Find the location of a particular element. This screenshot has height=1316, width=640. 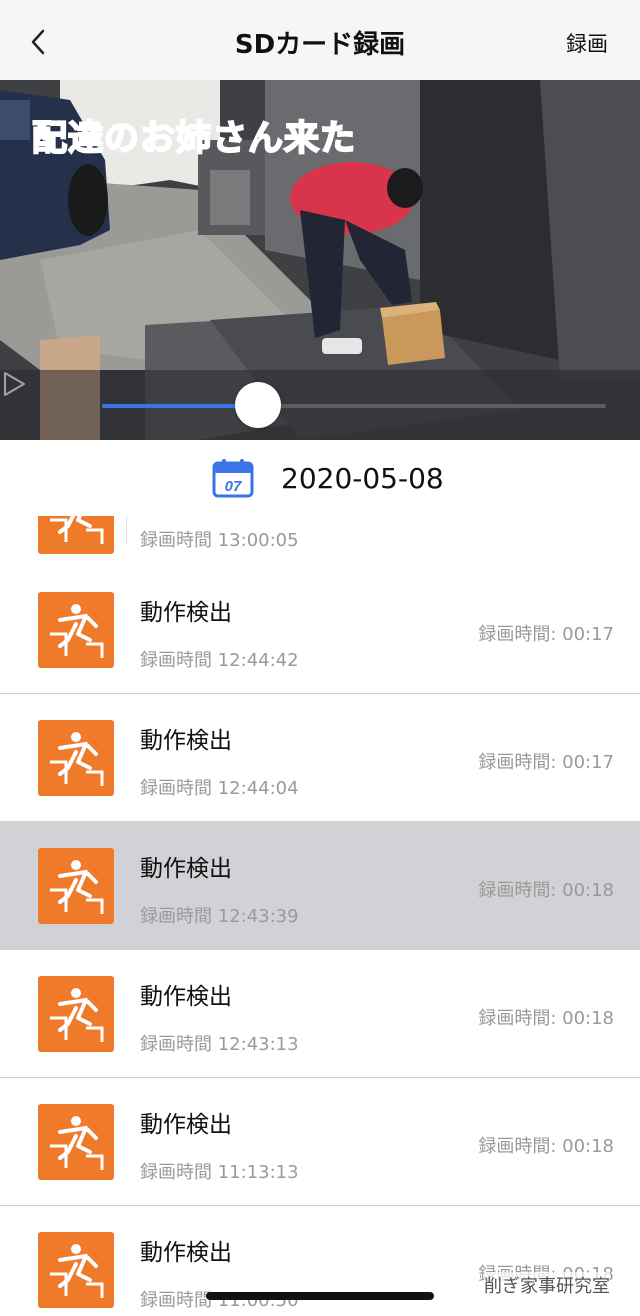

recording-time: 録画時間 12:43:13 is located at coordinates (219, 1044).